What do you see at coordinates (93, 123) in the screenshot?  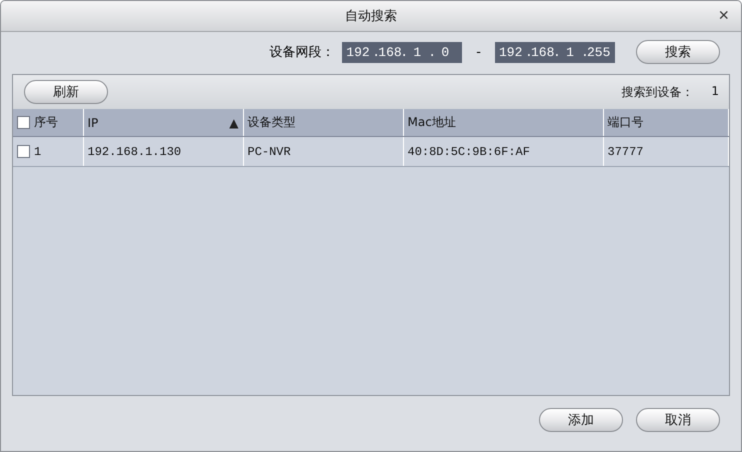 I see `column-header: IP` at bounding box center [93, 123].